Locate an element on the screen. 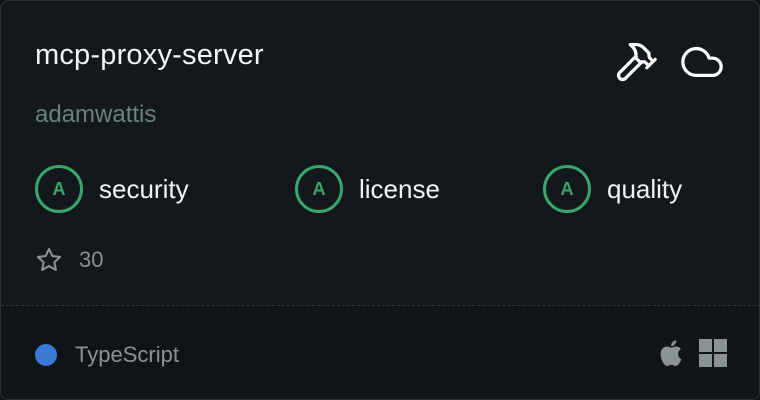  language-color-dot is located at coordinates (46, 355).